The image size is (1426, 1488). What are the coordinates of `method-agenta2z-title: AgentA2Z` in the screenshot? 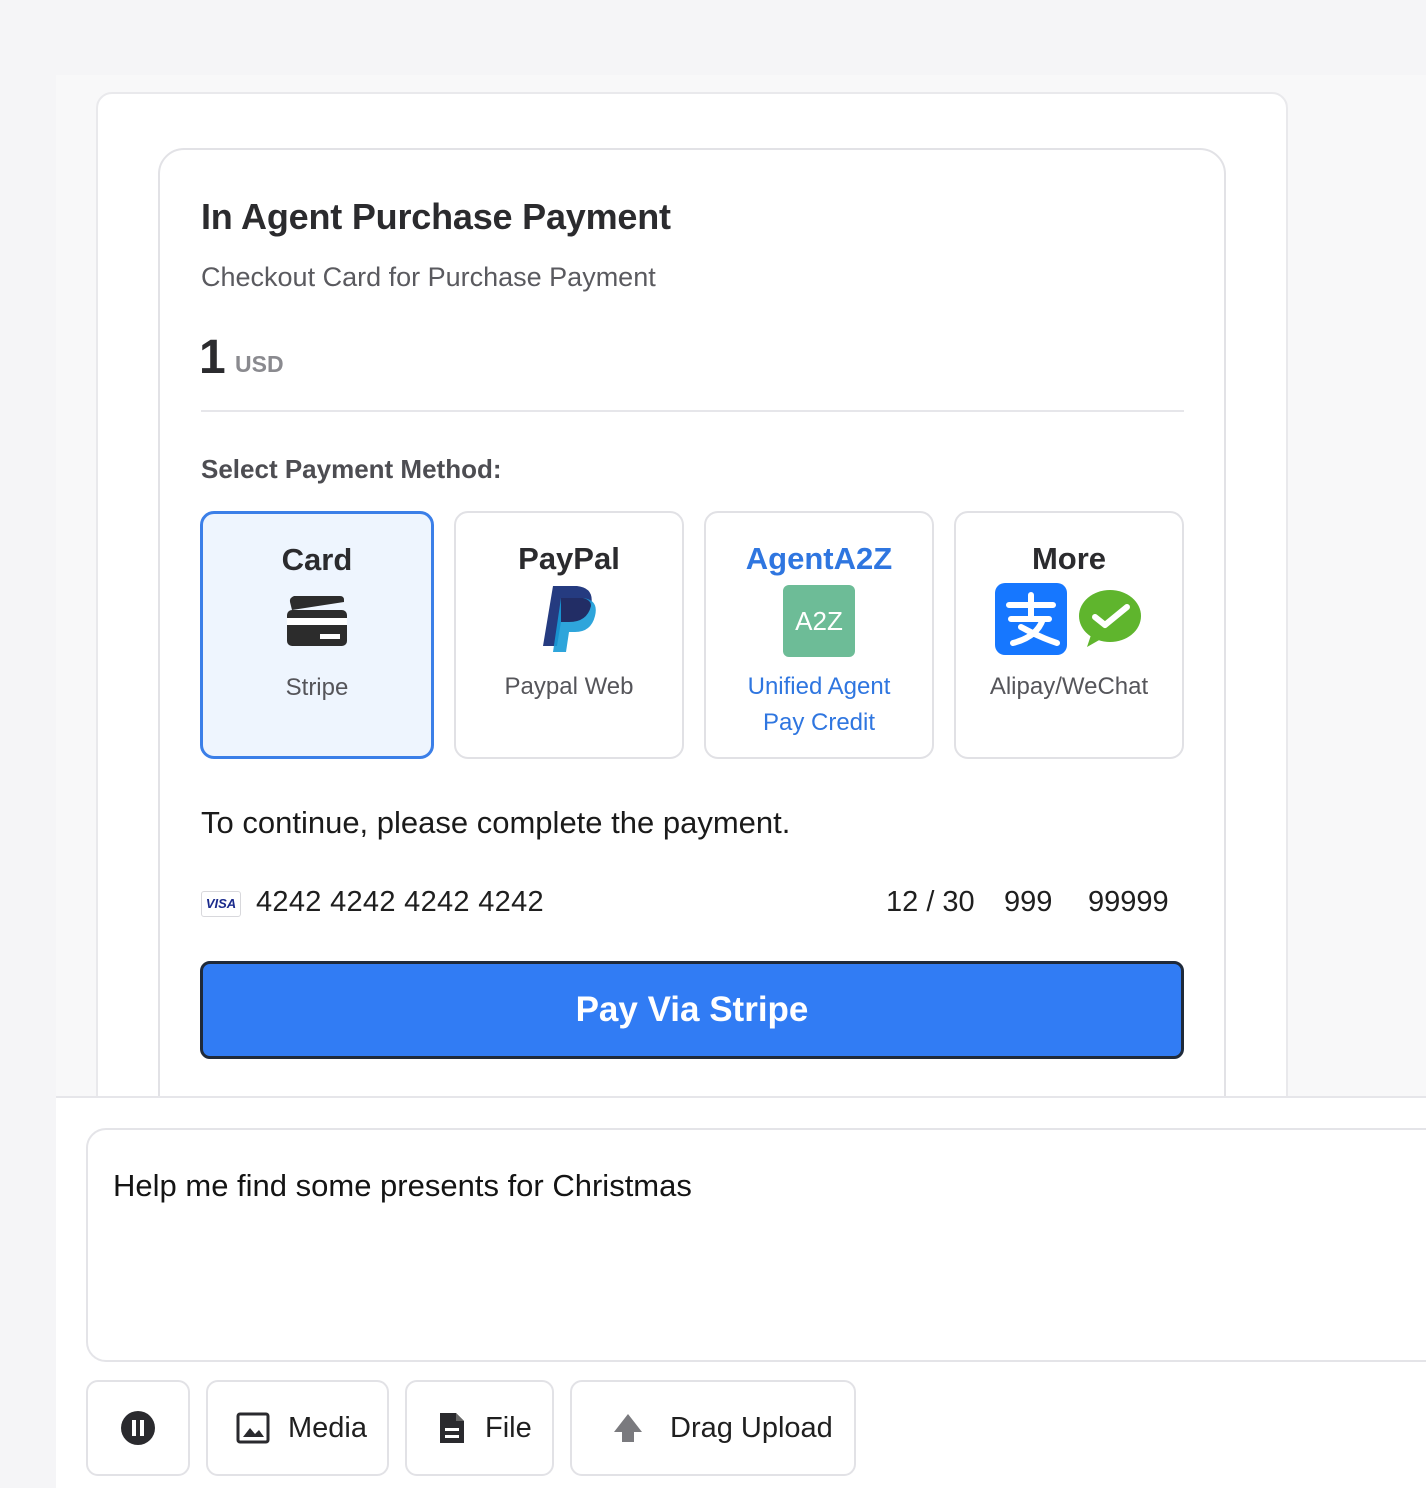 It's located at (819, 558).